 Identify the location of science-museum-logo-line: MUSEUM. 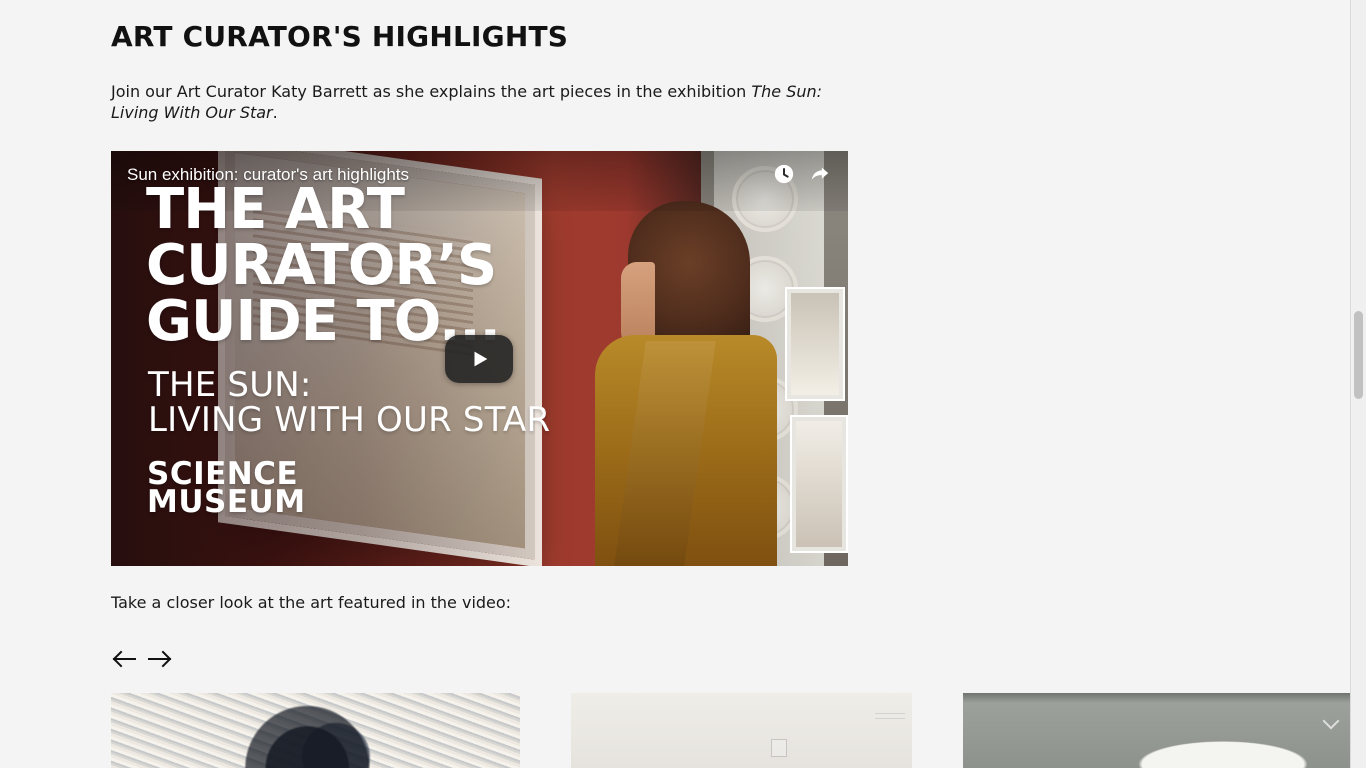
(226, 502).